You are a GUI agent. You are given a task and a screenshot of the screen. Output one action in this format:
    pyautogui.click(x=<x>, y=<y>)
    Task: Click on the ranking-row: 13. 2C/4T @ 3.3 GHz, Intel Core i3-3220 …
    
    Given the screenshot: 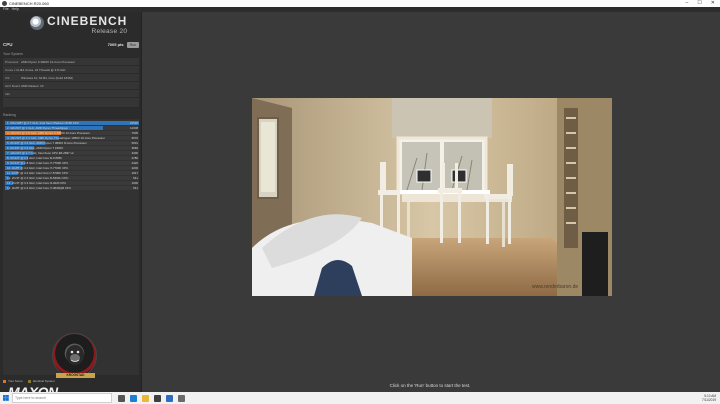 What is the action you would take?
    pyautogui.click(x=72, y=183)
    